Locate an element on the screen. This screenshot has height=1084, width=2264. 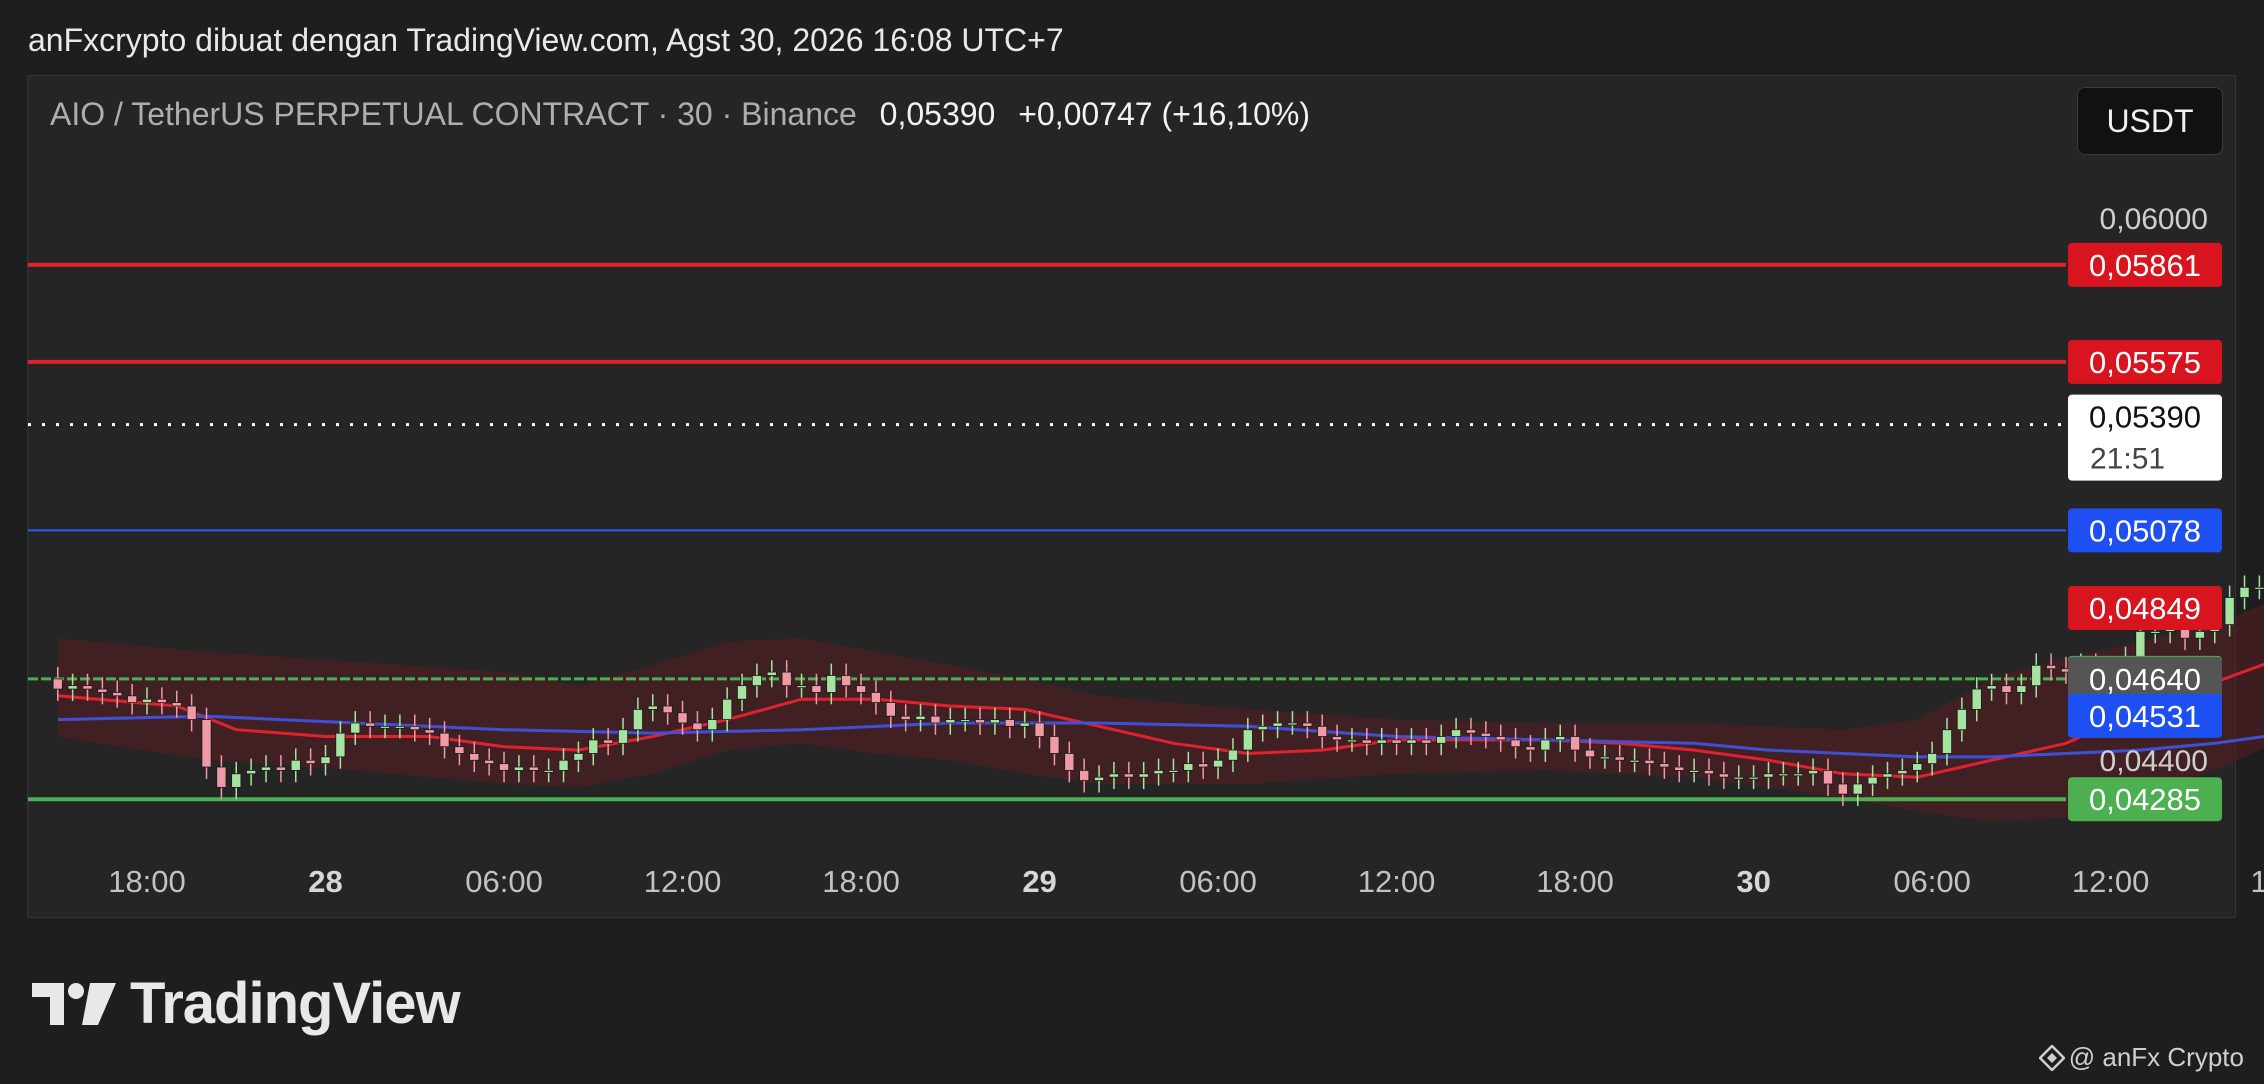
price-label: 0,04285 is located at coordinates (2145, 799).